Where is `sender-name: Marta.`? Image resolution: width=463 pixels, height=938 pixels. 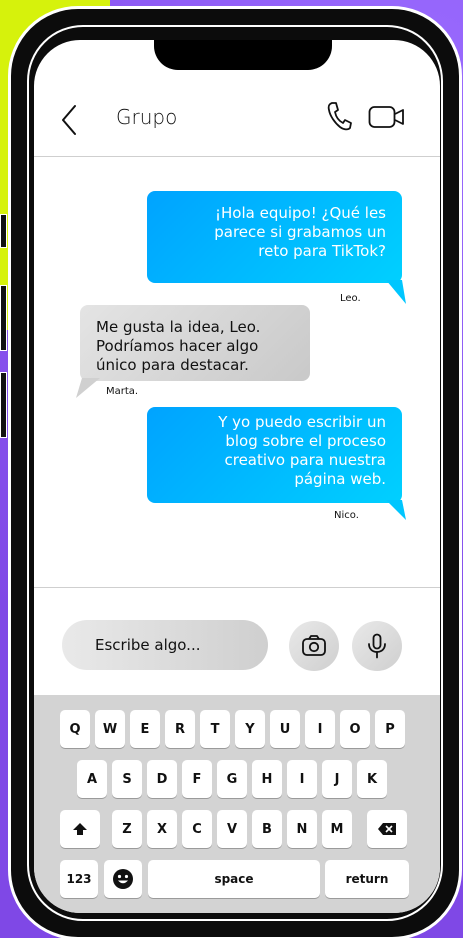 sender-name: Marta. is located at coordinates (122, 391).